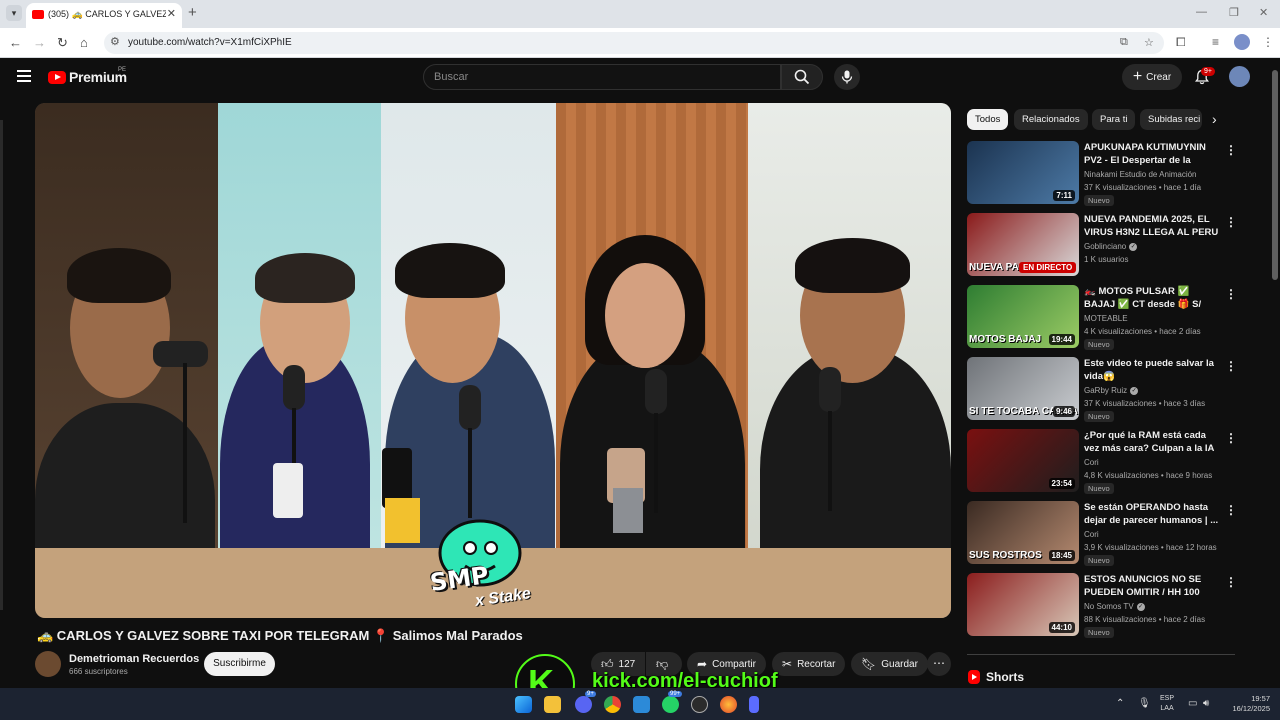  Describe the element at coordinates (641, 704) in the screenshot. I see `vscode-icon` at that location.